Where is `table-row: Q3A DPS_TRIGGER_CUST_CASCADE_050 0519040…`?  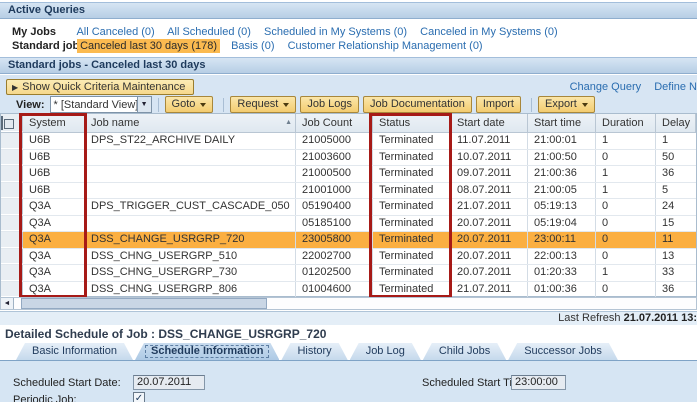
table-row: Q3A DPS_TRIGGER_CUST_CASCADE_050 0519040… is located at coordinates (348, 207).